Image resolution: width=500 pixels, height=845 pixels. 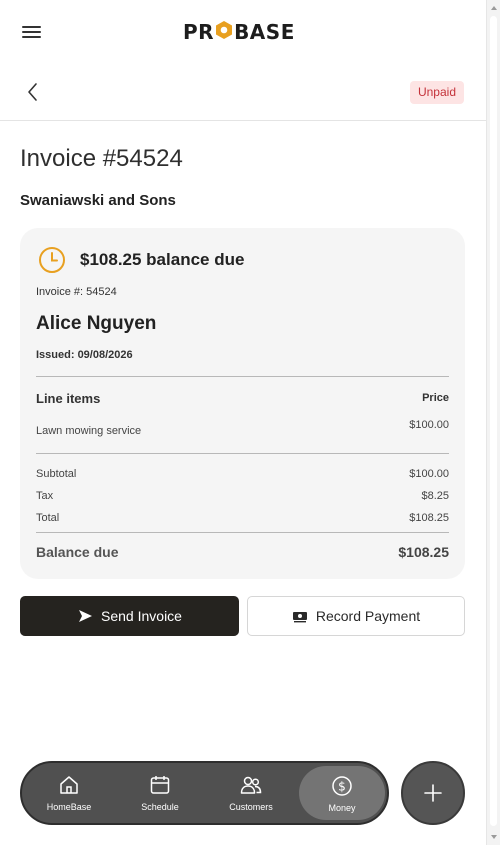 What do you see at coordinates (69, 807) in the screenshot?
I see `nav-label-homebase: HomeBase` at bounding box center [69, 807].